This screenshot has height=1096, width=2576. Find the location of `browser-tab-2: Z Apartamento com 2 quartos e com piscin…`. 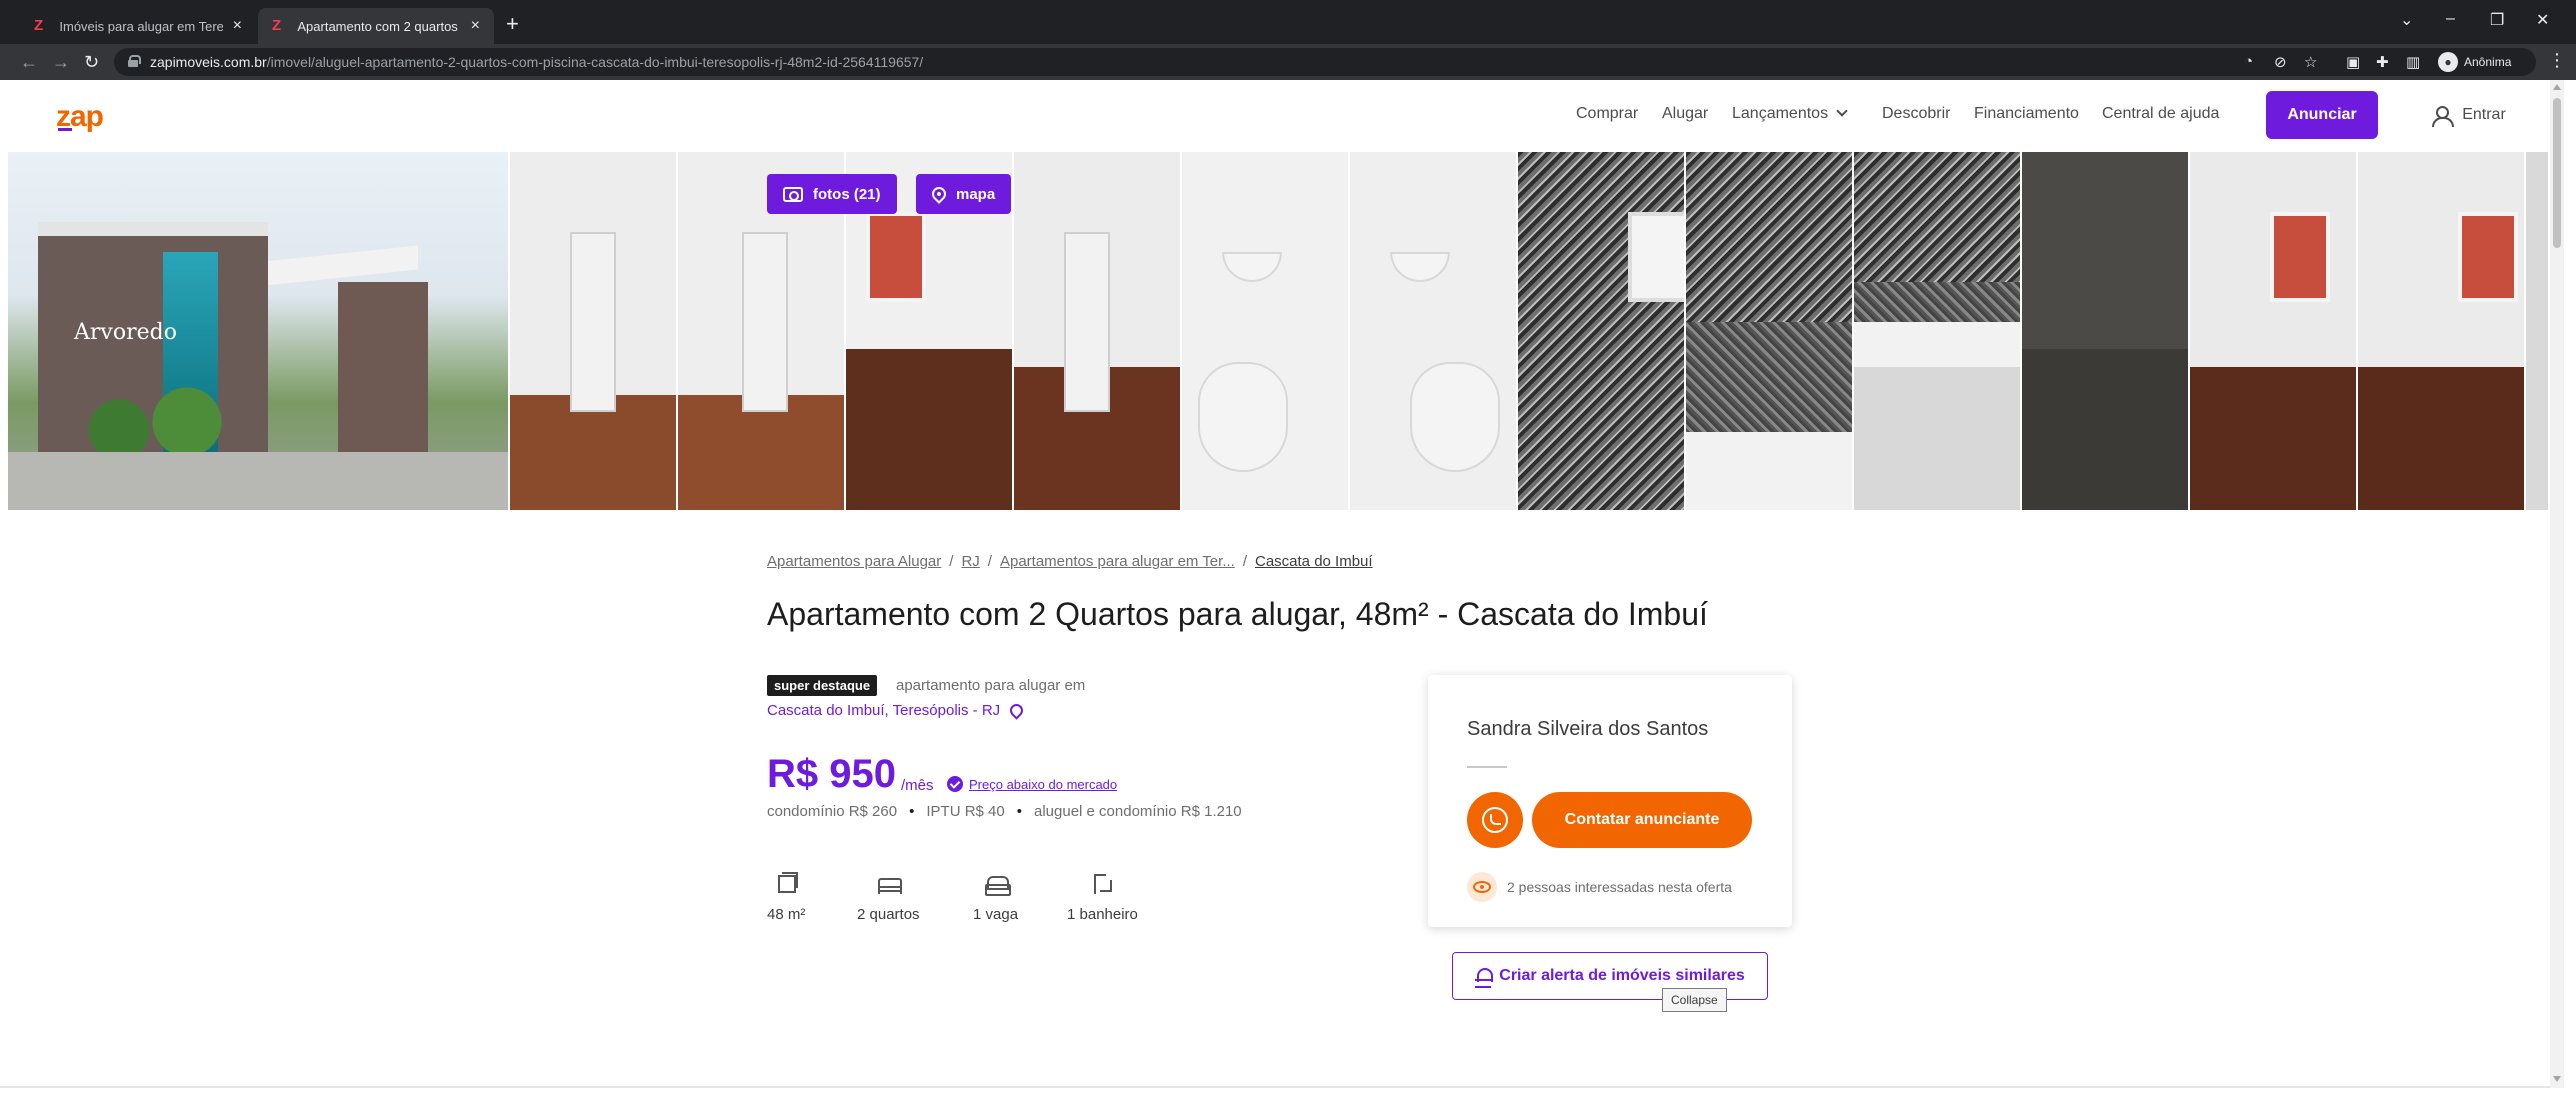

browser-tab-2: Z Apartamento com 2 quartos e com piscin… is located at coordinates (376, 26).